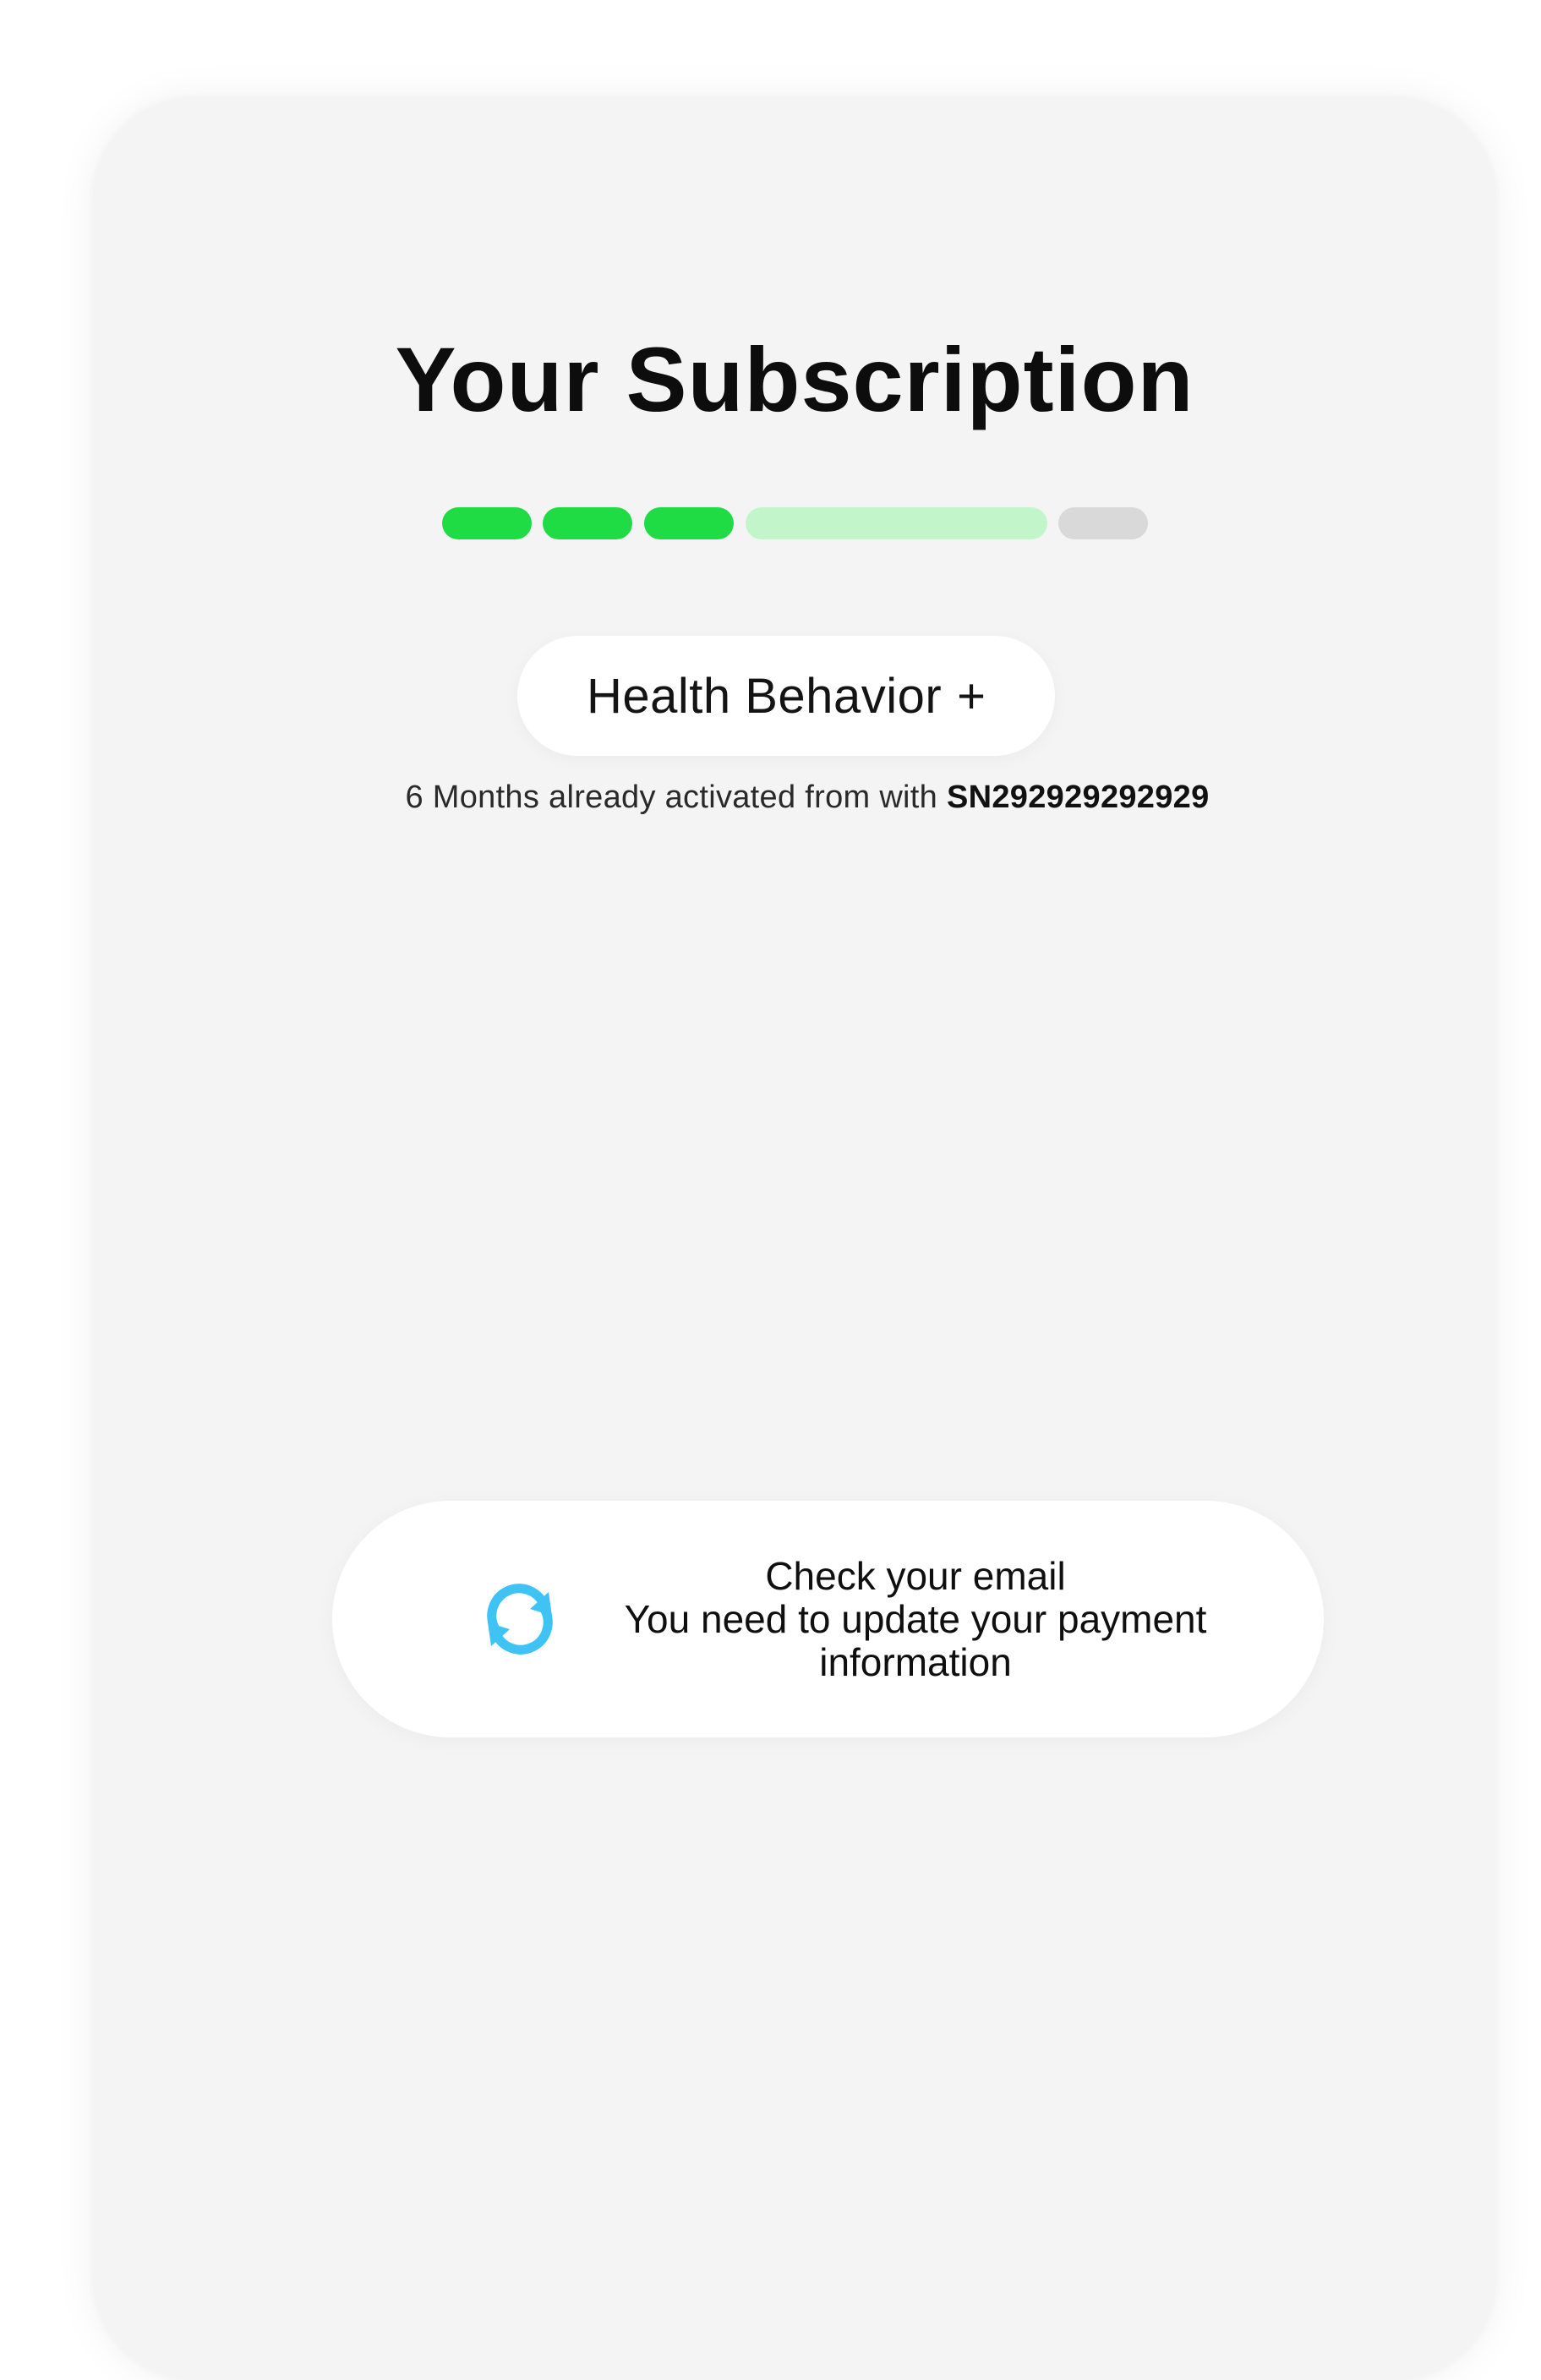 This screenshot has height=2380, width=1541. What do you see at coordinates (1078, 797) in the screenshot?
I see `serial-number: SN292929292929` at bounding box center [1078, 797].